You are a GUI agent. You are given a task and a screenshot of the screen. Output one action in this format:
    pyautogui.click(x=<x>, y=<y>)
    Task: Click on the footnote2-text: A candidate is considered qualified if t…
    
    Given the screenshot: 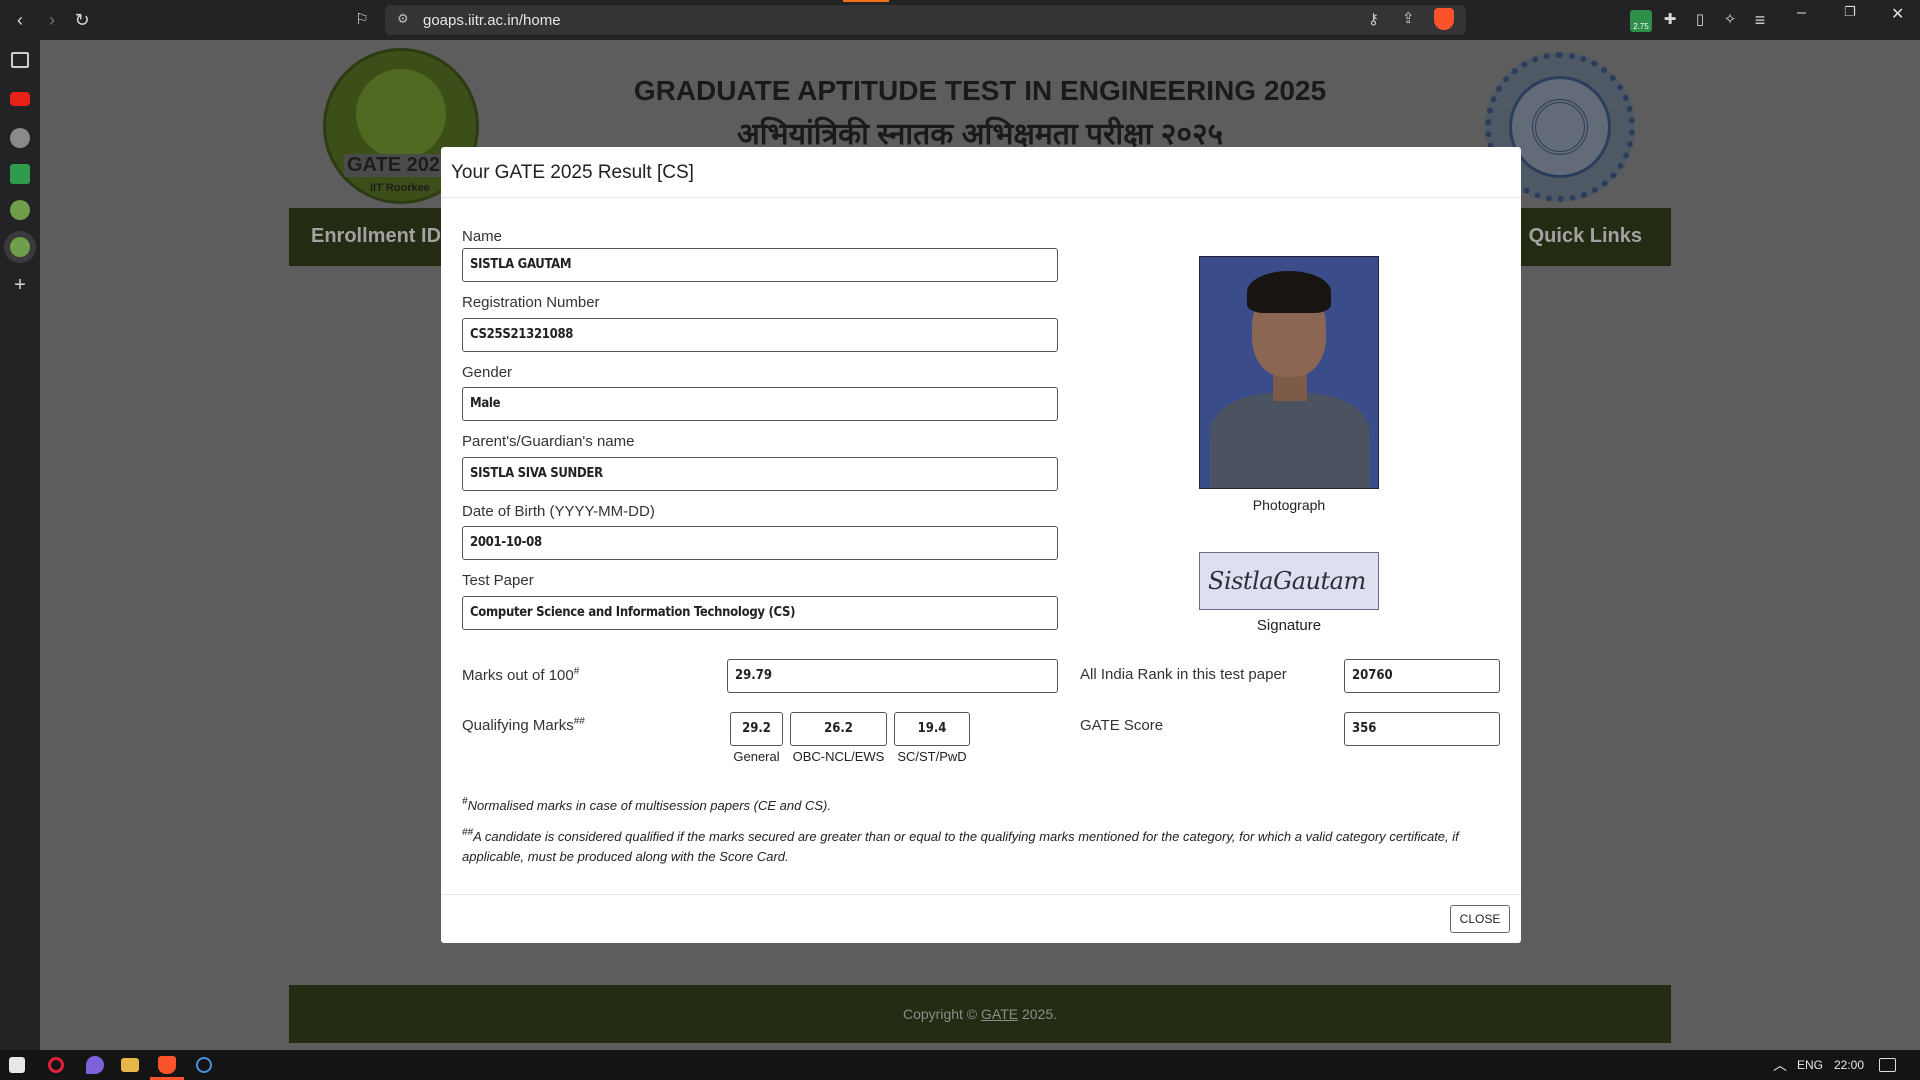 What is the action you would take?
    pyautogui.click(x=960, y=846)
    